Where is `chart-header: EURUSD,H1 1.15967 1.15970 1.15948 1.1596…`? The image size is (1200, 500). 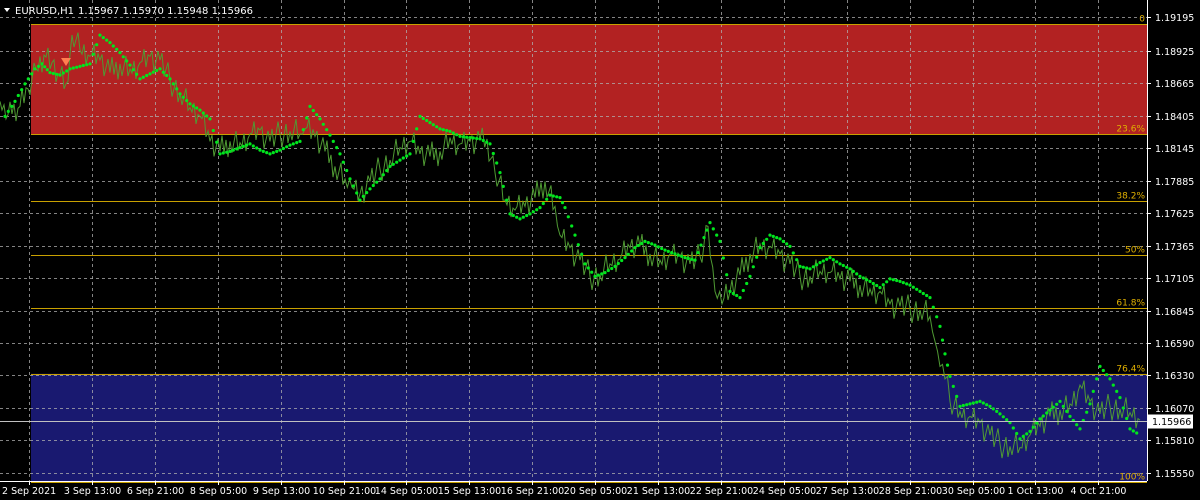
chart-header: EURUSD,H1 1.15967 1.15970 1.15948 1.1596… is located at coordinates (128, 11).